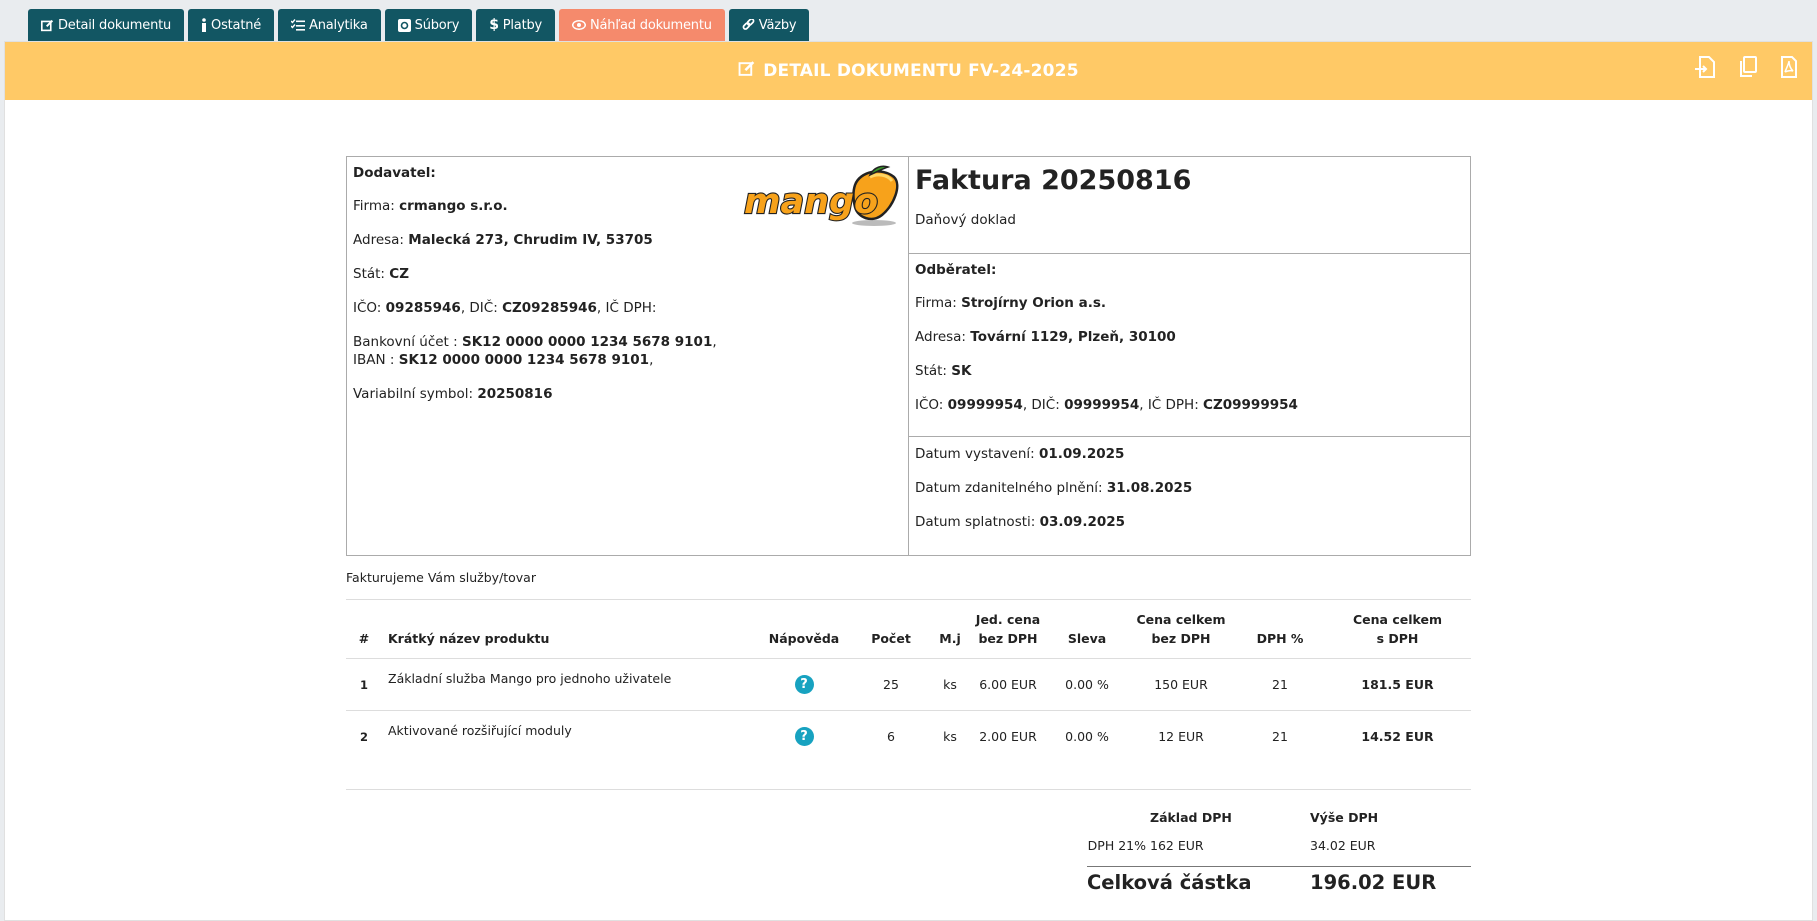  What do you see at coordinates (1189, 522) in the screenshot?
I see `due-date: Datum splatnosti: 03.09.2025` at bounding box center [1189, 522].